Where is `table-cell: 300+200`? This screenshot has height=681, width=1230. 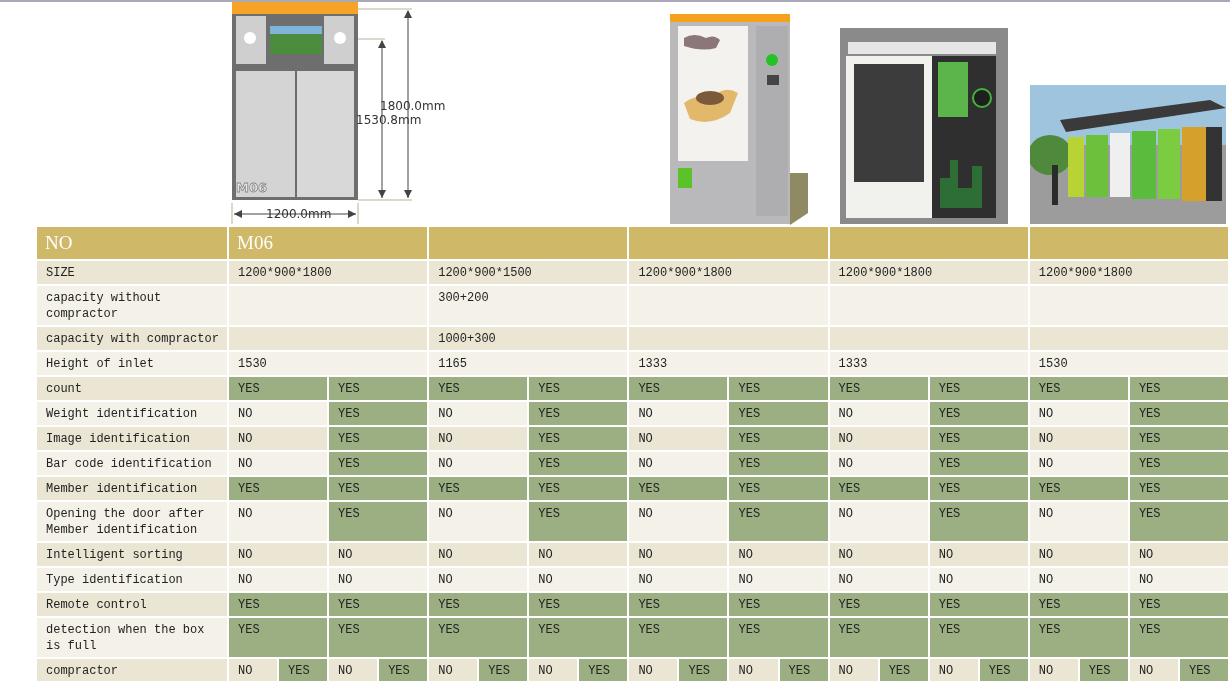
table-cell: 300+200 is located at coordinates (528, 305).